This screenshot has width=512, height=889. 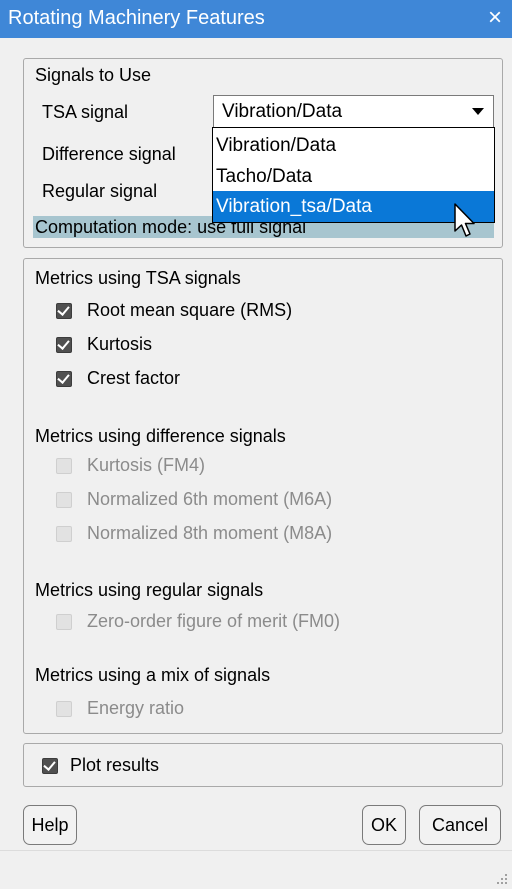 I want to click on fm0-label: Zero-order figure of merit (FM0), so click(x=214, y=621).